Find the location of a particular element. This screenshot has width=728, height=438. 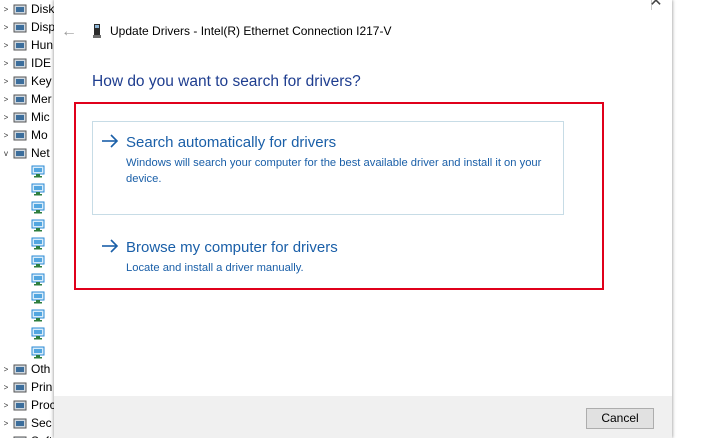

processor-icon is located at coordinates (20, 405).